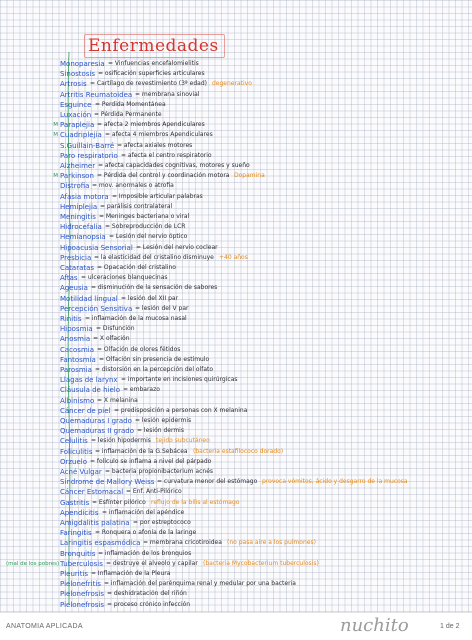  I want to click on disease-term: Pielonefrosis, so click(82, 604).